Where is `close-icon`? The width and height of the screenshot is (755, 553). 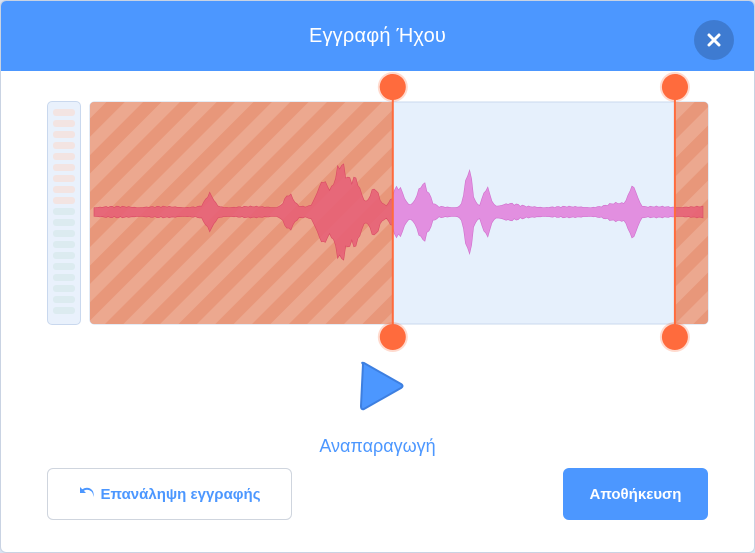
close-icon is located at coordinates (714, 40).